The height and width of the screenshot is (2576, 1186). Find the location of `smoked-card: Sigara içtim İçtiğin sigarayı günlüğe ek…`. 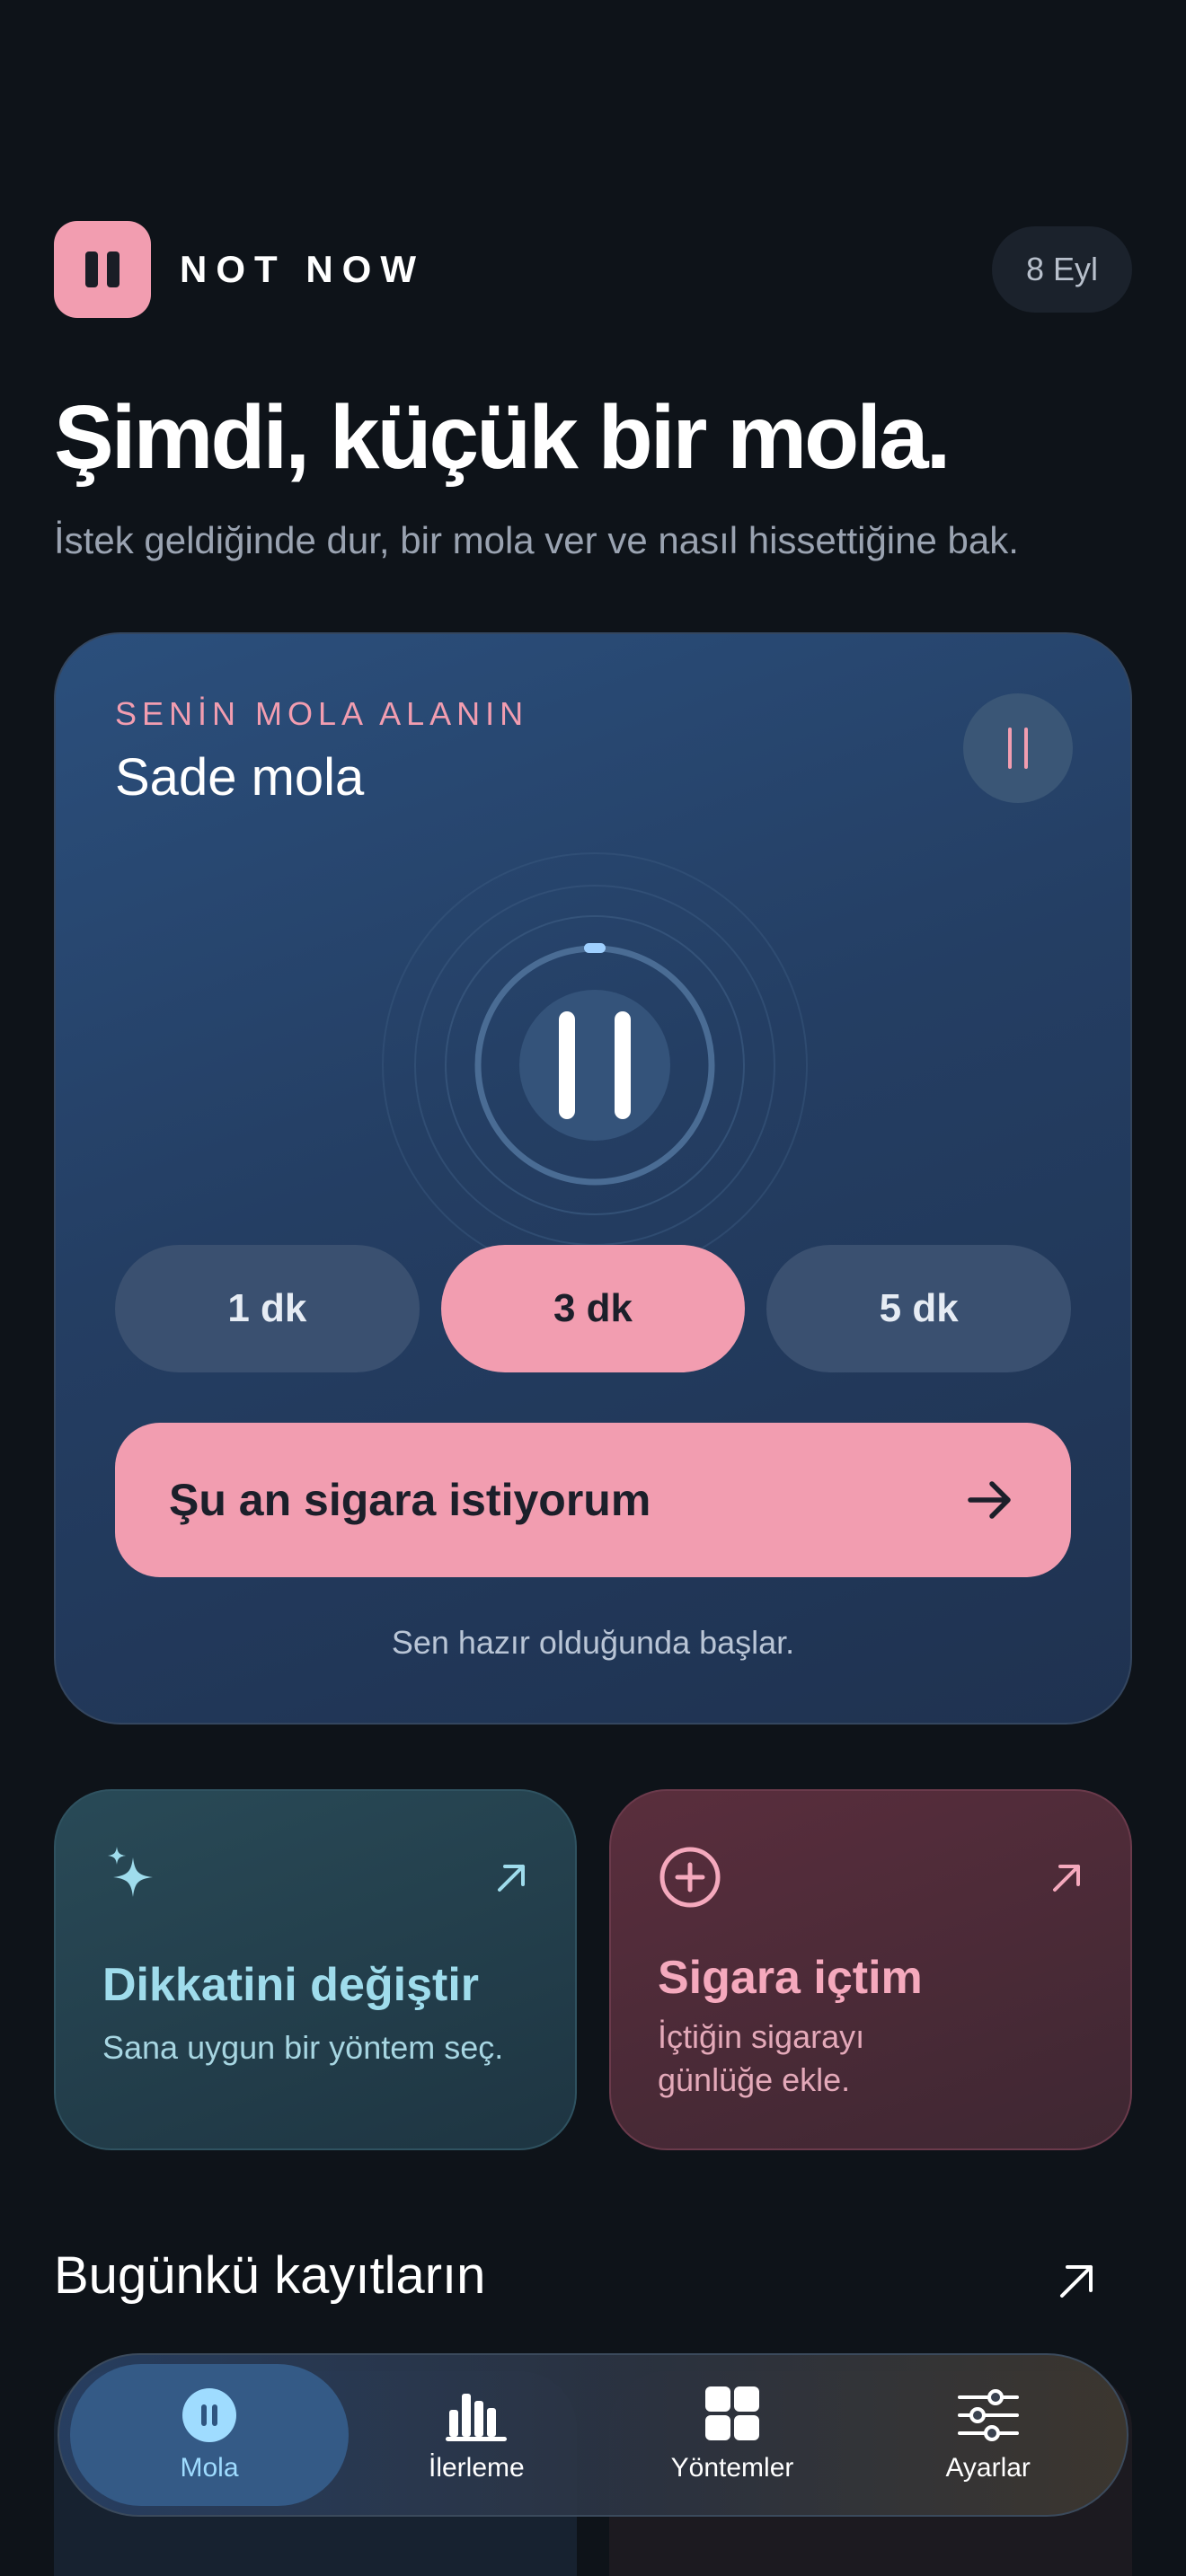

smoked-card: Sigara içtim İçtiğin sigarayı günlüğe ek… is located at coordinates (870, 1969).